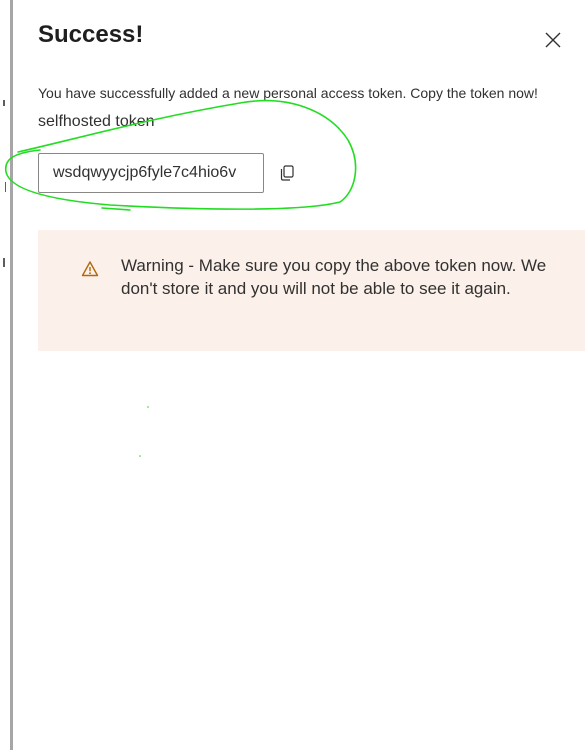 The height and width of the screenshot is (750, 585). I want to click on warning-icon, so click(90, 269).